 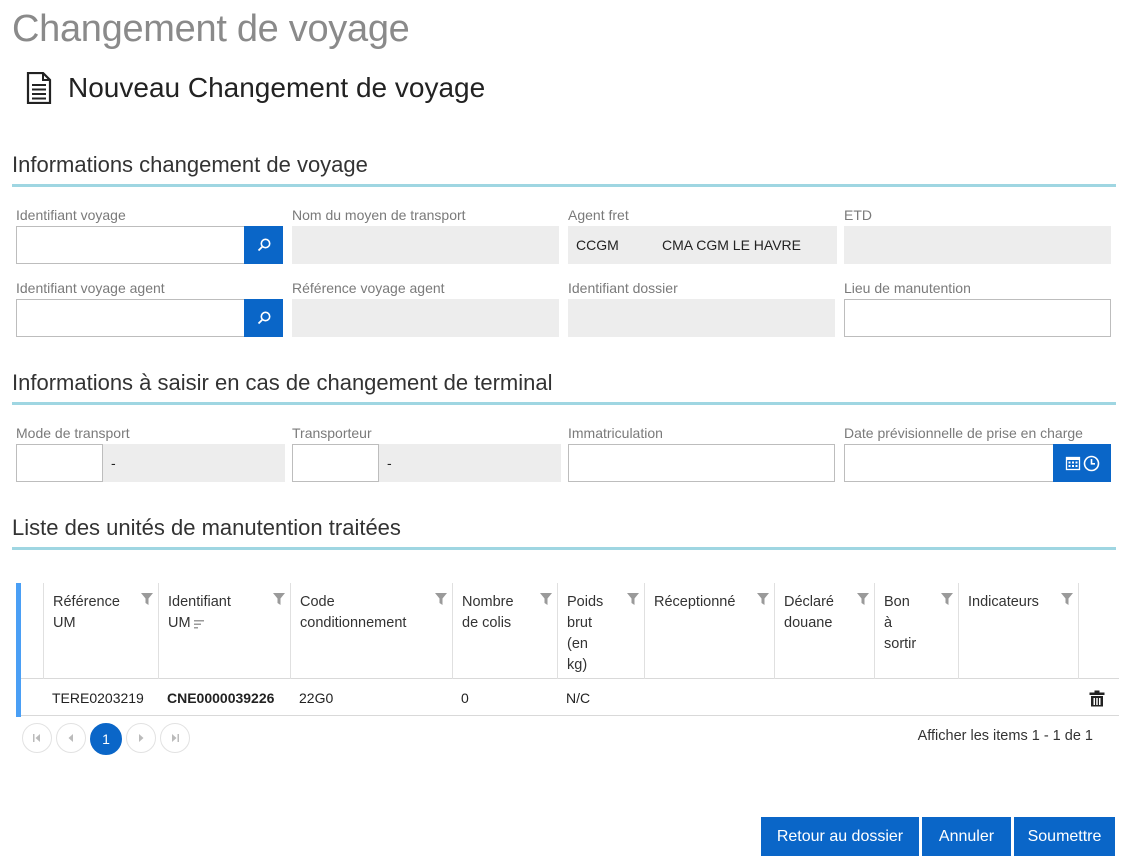 I want to click on column-nombre-colis: Nombre de colis, so click(x=505, y=631).